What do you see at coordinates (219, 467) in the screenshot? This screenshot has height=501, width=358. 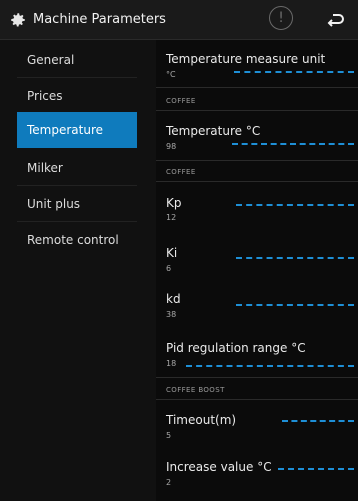 I see `increase-label: Increase value °C` at bounding box center [219, 467].